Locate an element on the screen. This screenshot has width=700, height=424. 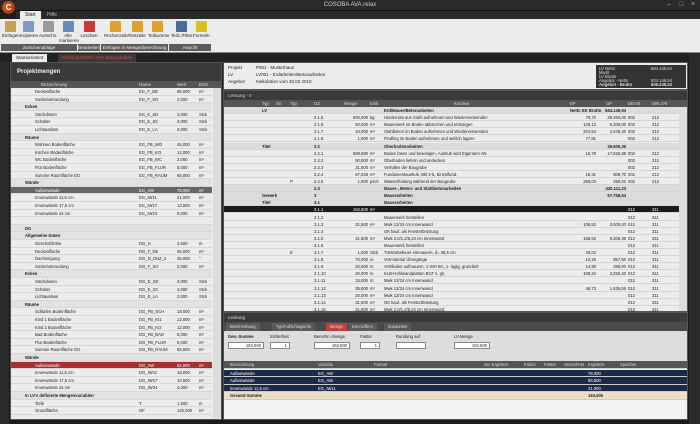
tree-row: Bad Bodenfläche DG_FB_BAD 8,000 m² is located at coordinates (111, 335).